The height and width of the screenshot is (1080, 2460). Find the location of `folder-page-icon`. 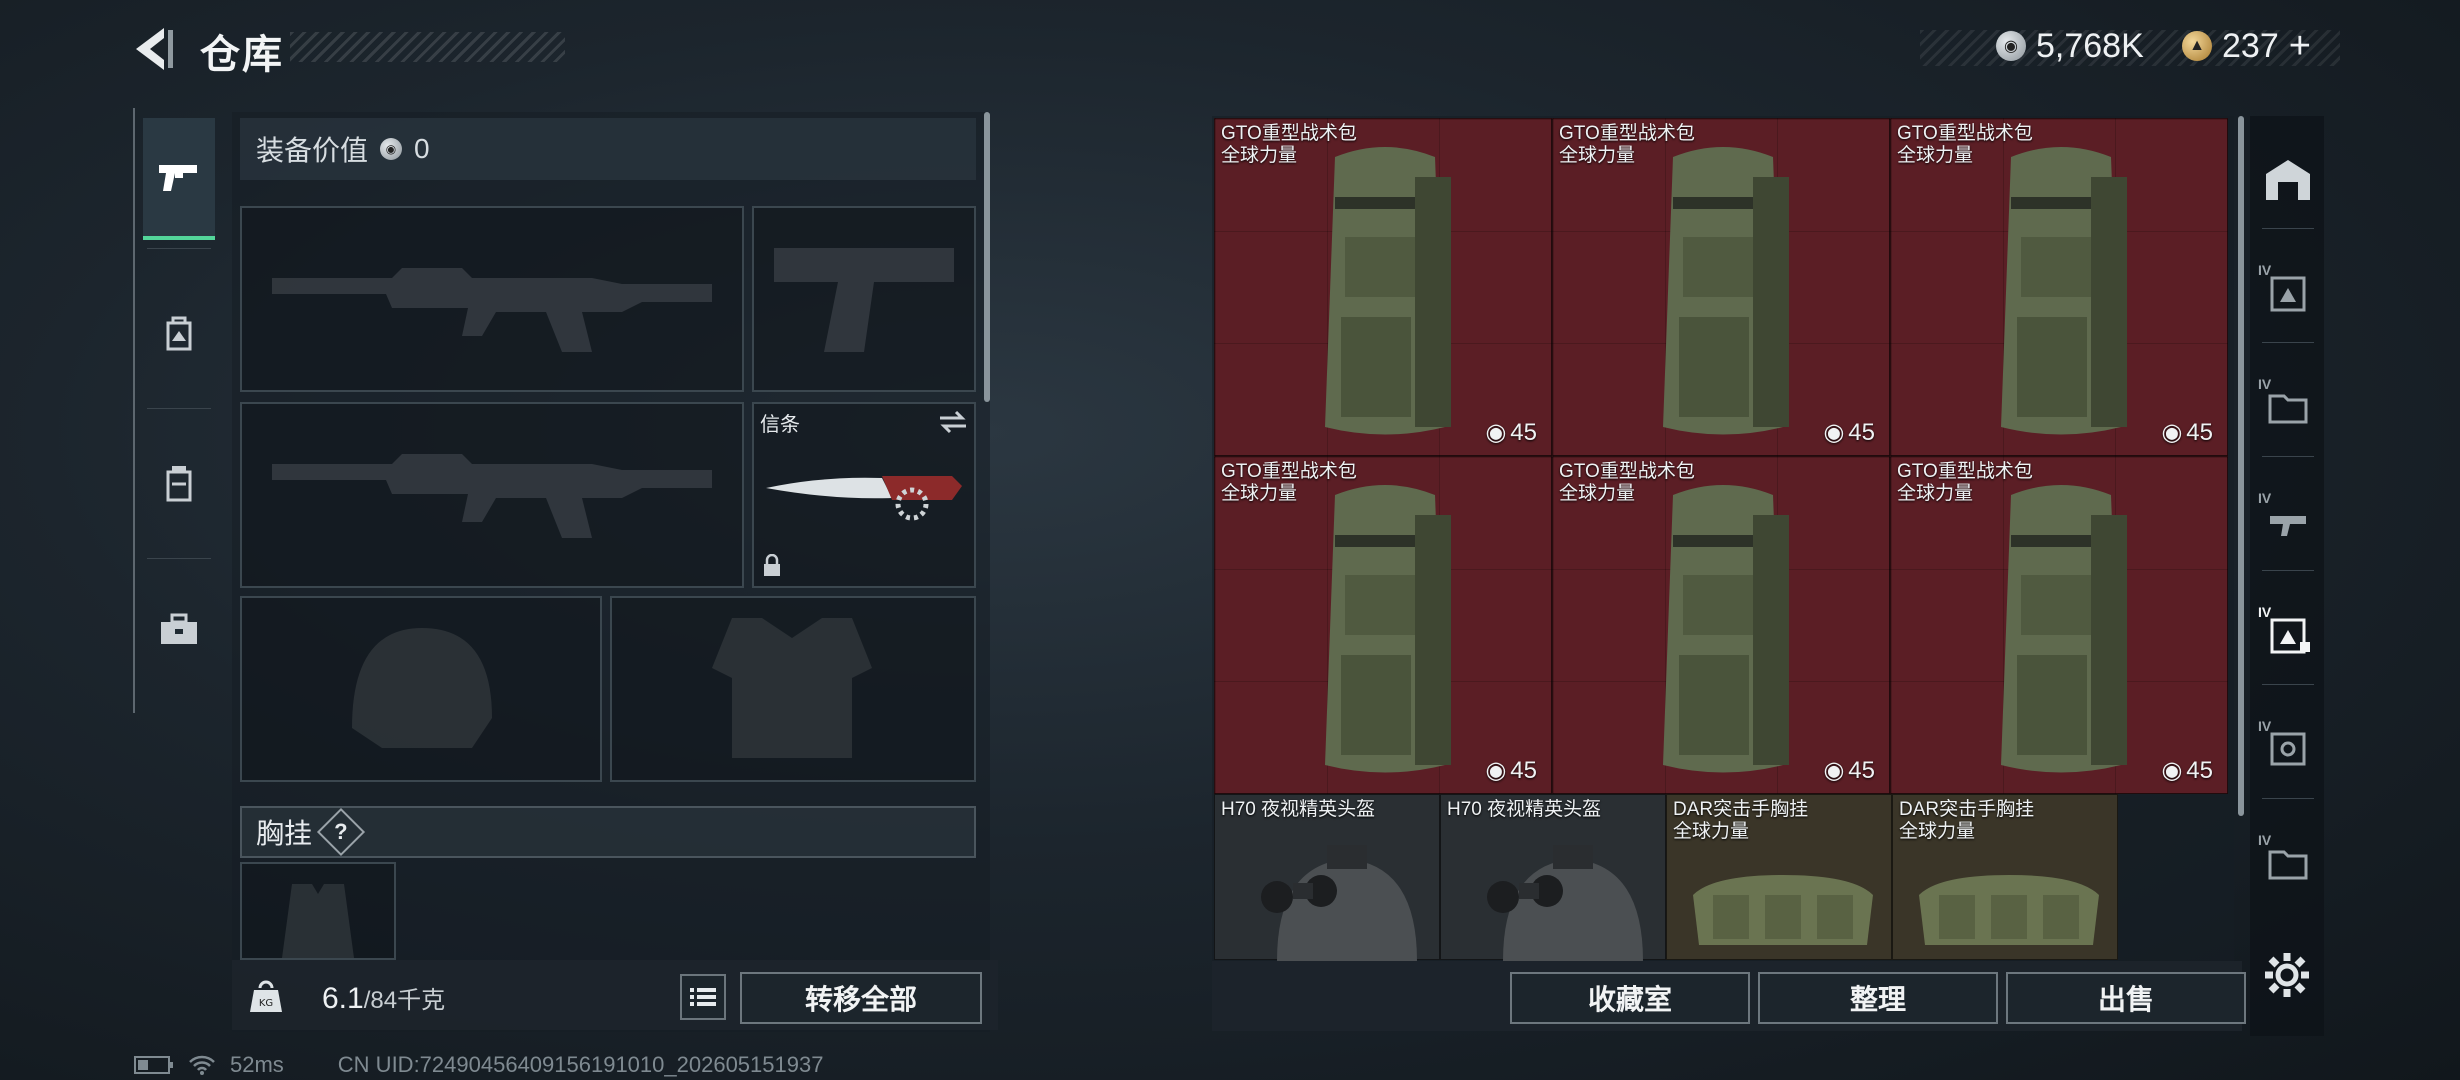

folder-page-icon is located at coordinates (2288, 409).